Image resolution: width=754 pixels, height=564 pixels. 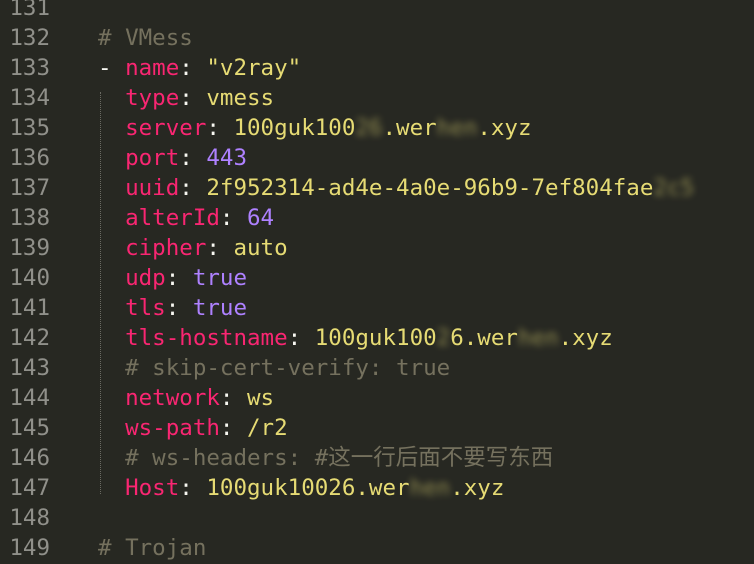 I want to click on line-number: 146, so click(x=29, y=458).